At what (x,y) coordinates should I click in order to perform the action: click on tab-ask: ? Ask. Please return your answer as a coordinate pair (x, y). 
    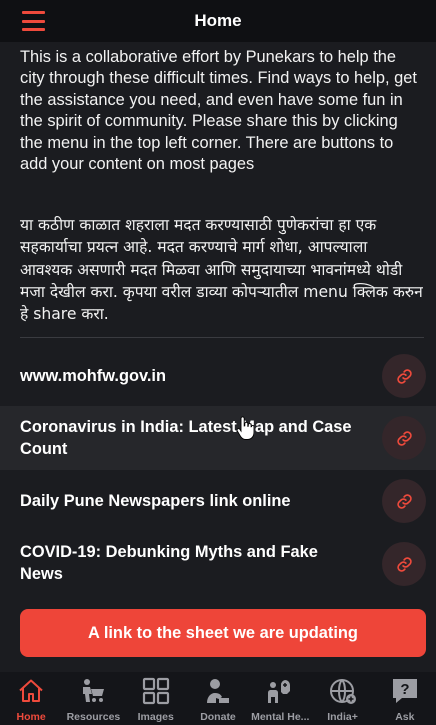
    Looking at the image, I should click on (405, 698).